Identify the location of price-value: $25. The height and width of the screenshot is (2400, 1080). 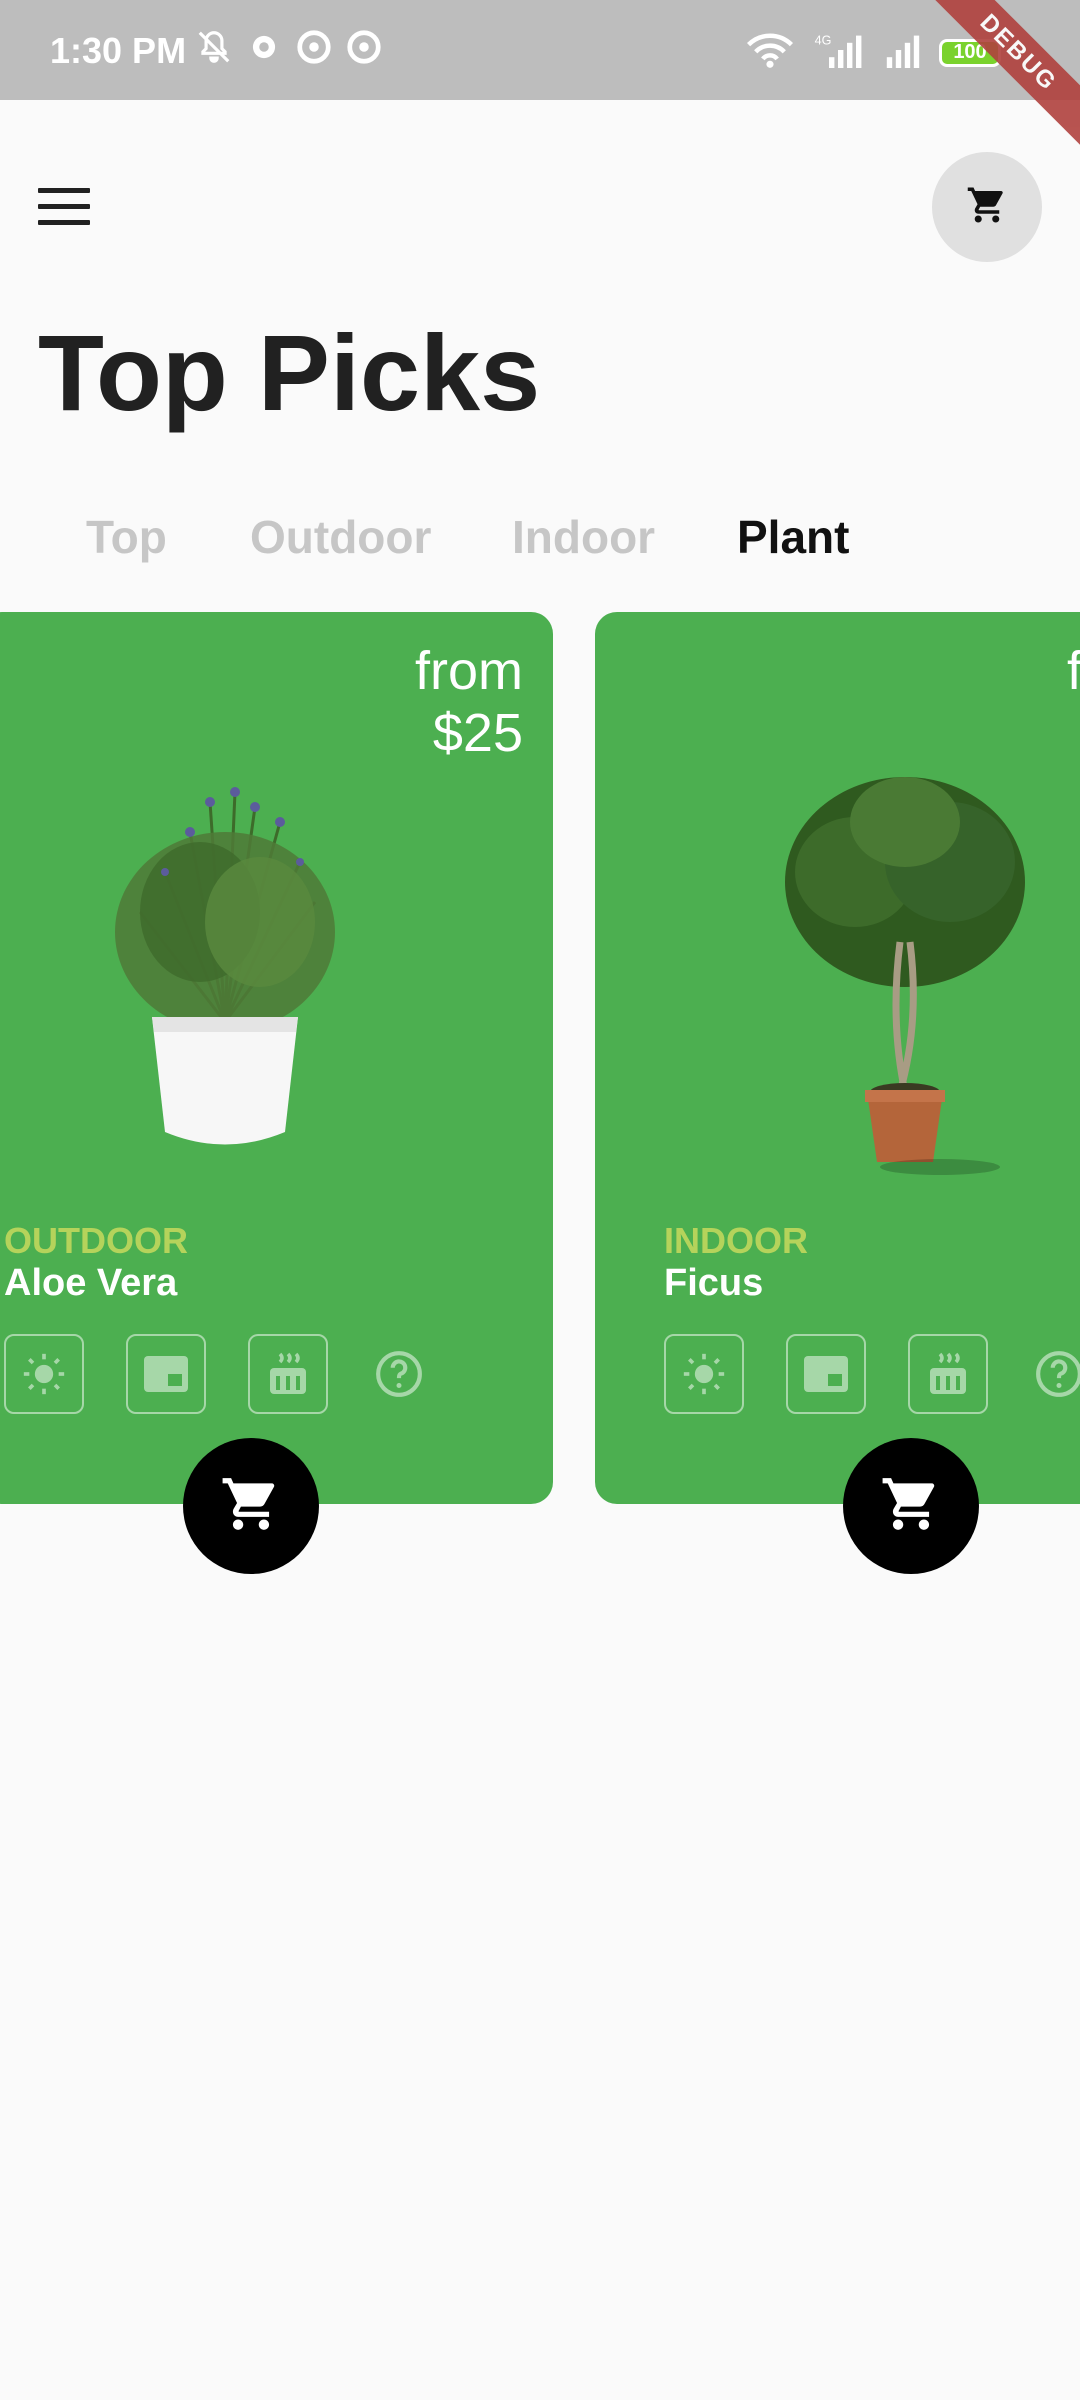
(477, 733).